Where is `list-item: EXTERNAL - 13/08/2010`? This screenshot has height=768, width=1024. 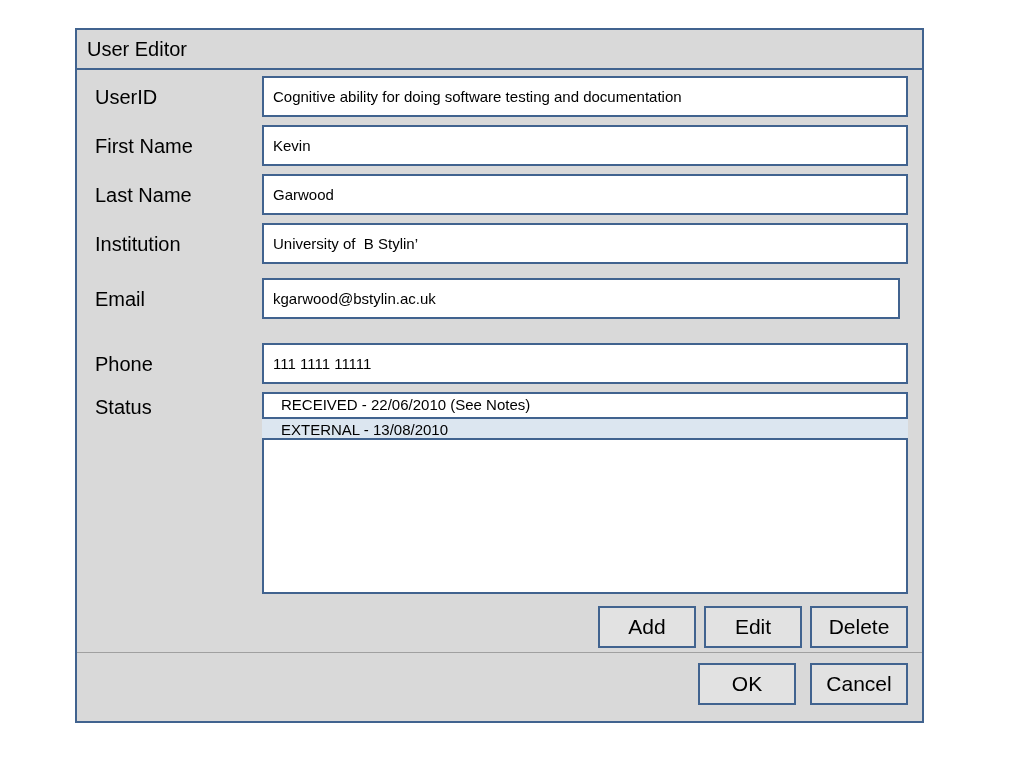
list-item: EXTERNAL - 13/08/2010 is located at coordinates (585, 428).